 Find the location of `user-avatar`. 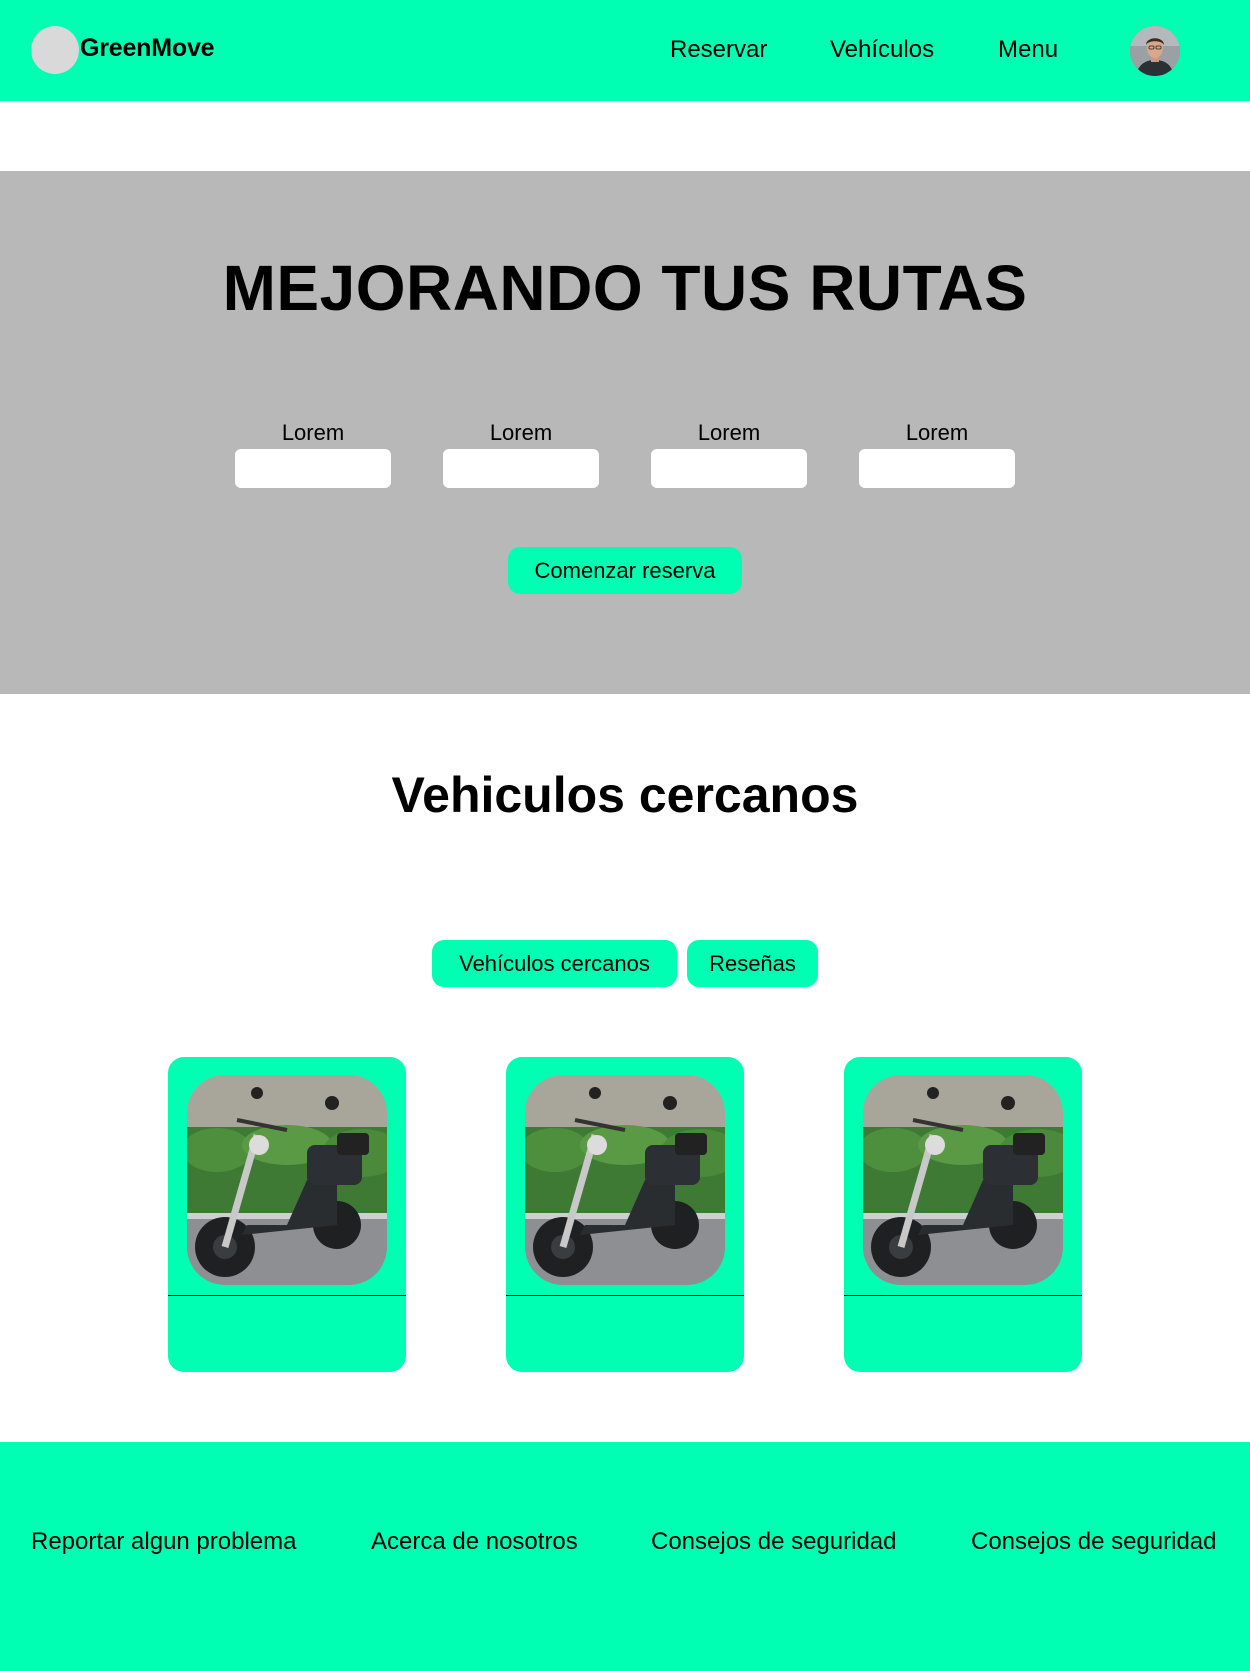

user-avatar is located at coordinates (1155, 51).